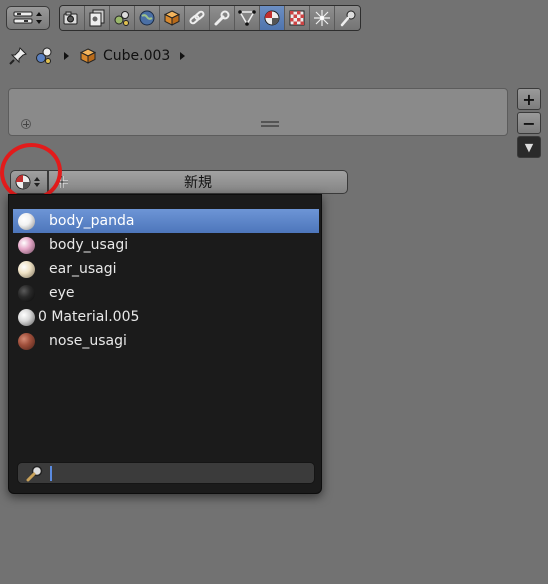 The image size is (548, 584). I want to click on wrench-icon, so click(222, 18).